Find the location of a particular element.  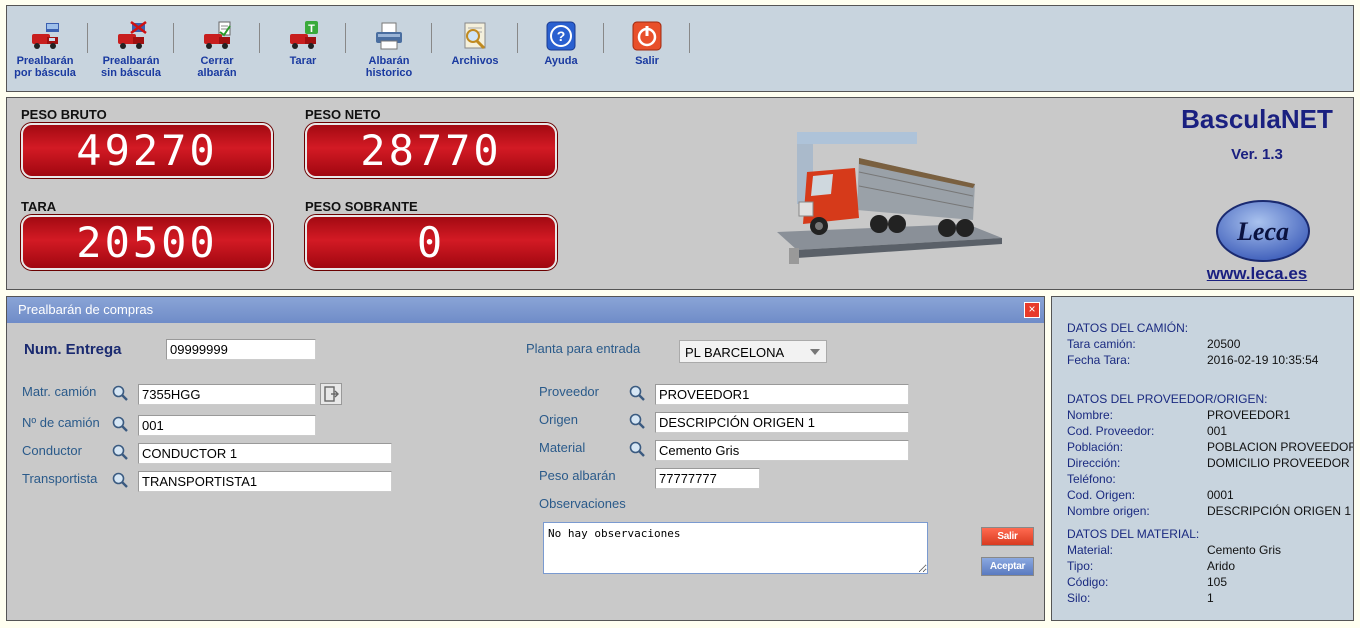

direccion-label: Dirección: is located at coordinates (1094, 463).